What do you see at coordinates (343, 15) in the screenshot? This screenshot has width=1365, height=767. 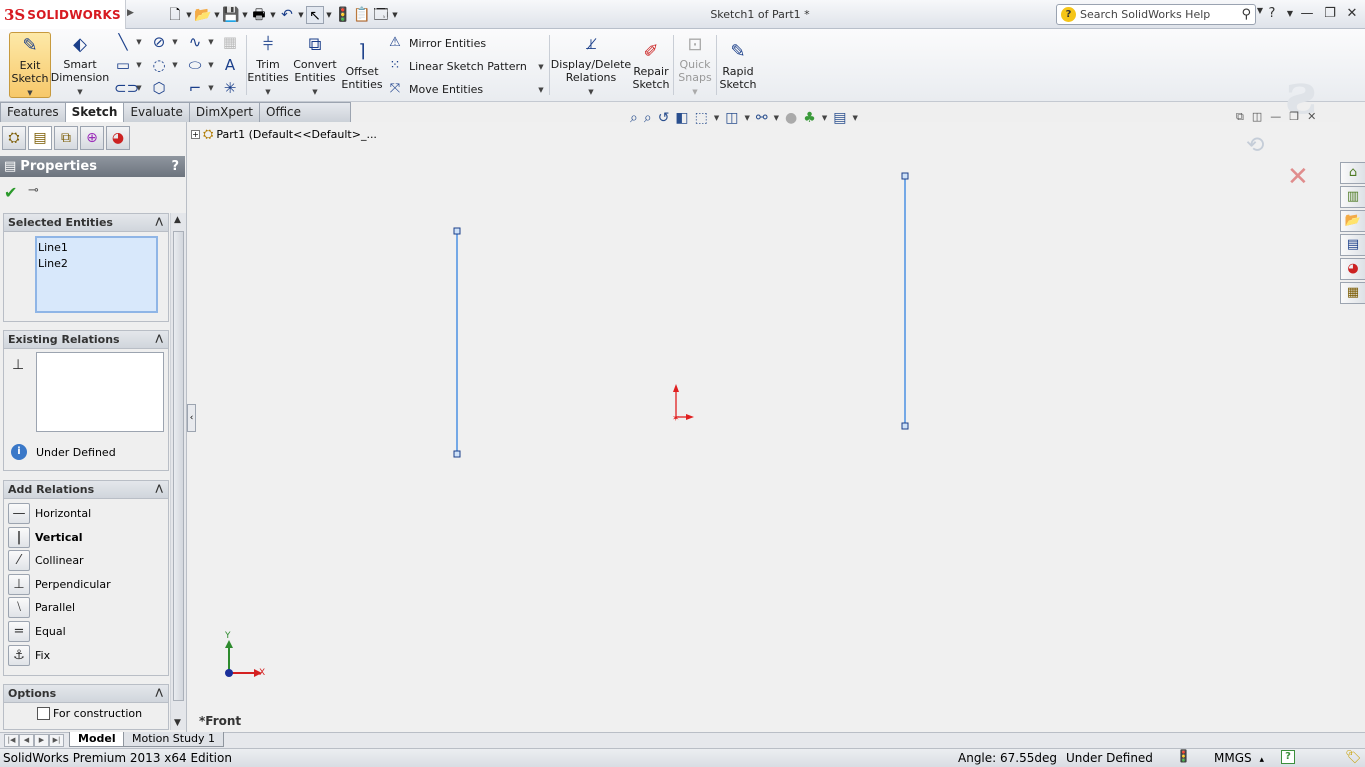 I see `rebuild-icon: 🚦` at bounding box center [343, 15].